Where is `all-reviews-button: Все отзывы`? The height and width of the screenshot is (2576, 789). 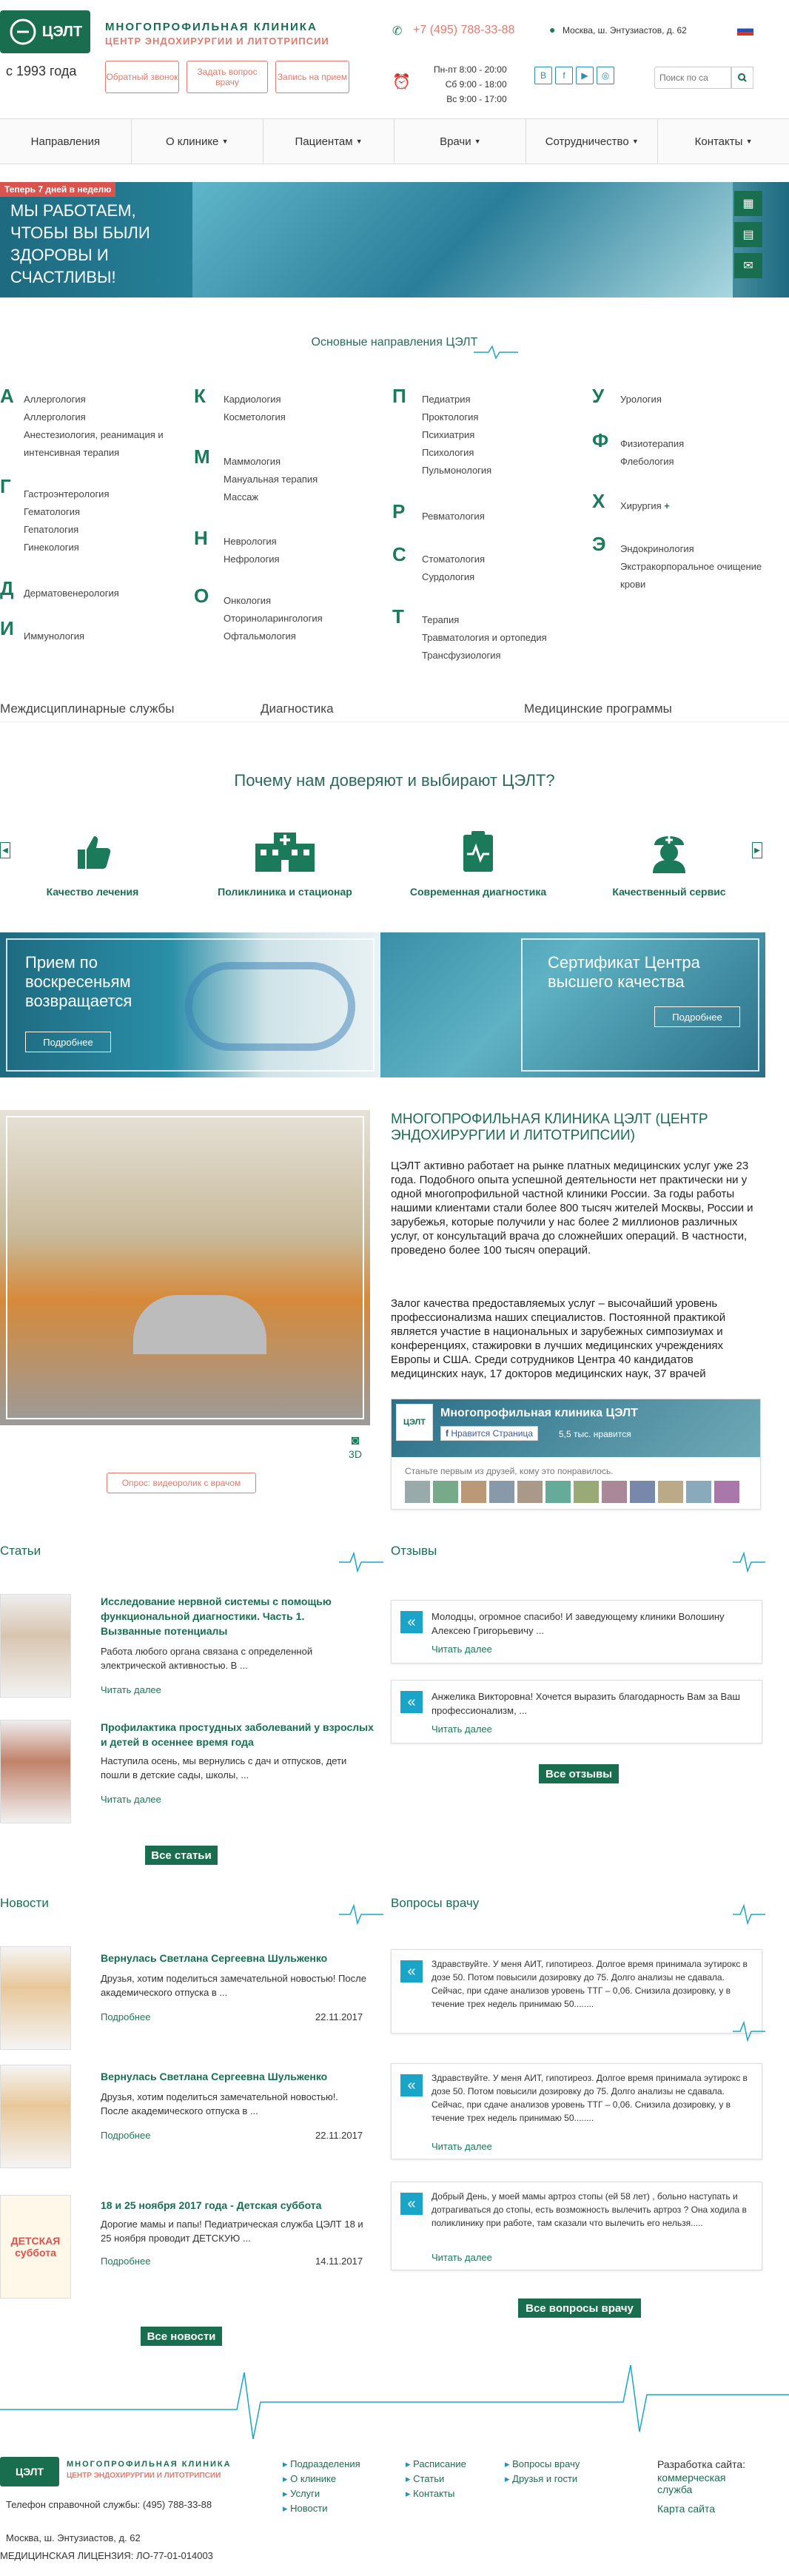 all-reviews-button: Все отзывы is located at coordinates (579, 1773).